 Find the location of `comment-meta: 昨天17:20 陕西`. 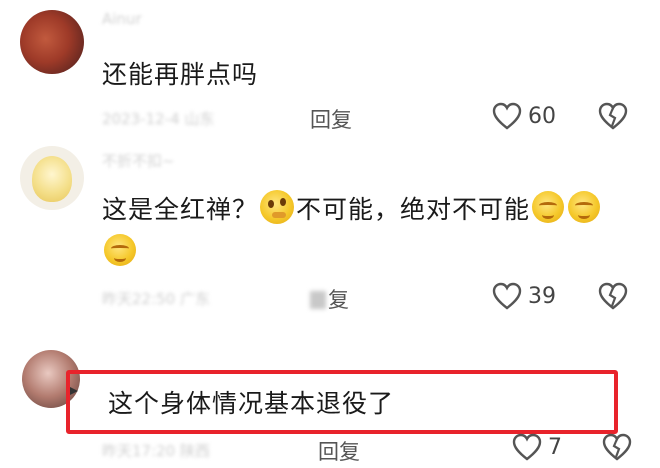

comment-meta: 昨天17:20 陕西 is located at coordinates (156, 451).